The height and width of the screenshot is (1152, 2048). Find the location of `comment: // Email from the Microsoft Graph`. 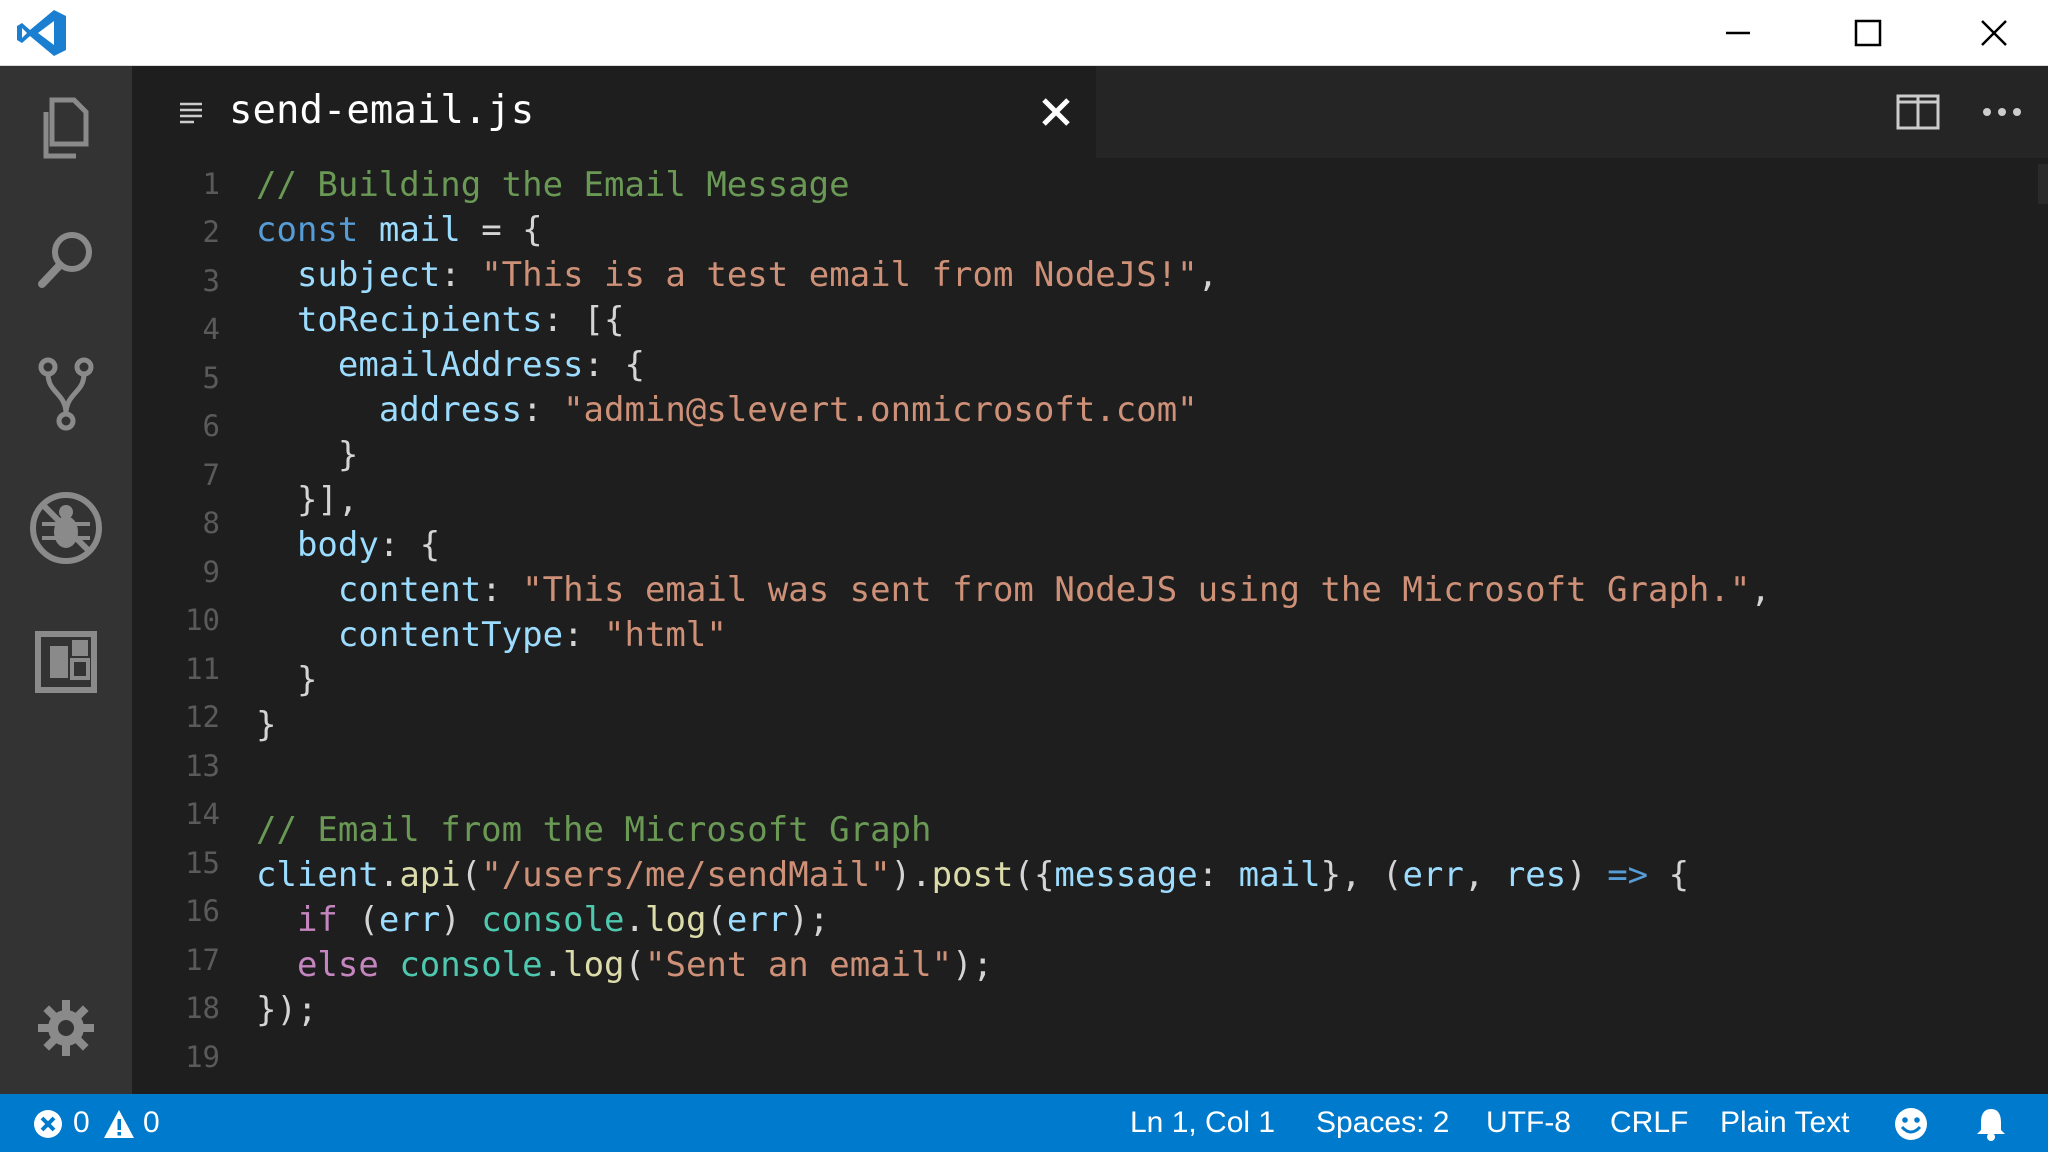

comment: // Email from the Microsoft Graph is located at coordinates (594, 830).